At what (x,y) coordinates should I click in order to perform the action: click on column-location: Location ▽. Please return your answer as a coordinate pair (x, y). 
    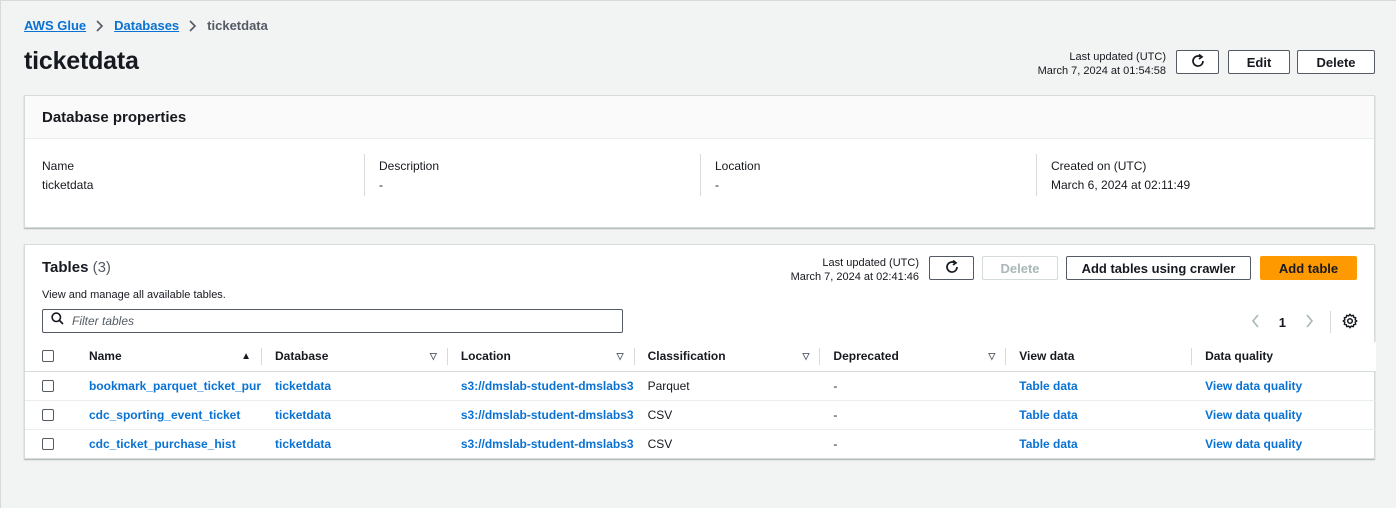
    Looking at the image, I should click on (540, 357).